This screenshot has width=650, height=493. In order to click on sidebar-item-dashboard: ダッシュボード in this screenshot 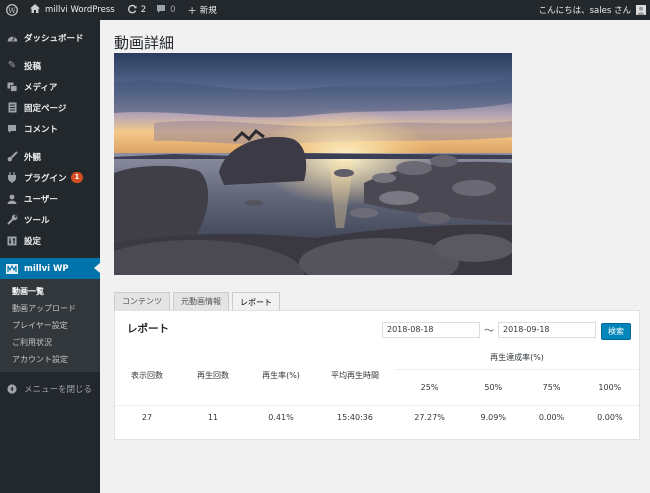, I will do `click(50, 37)`.